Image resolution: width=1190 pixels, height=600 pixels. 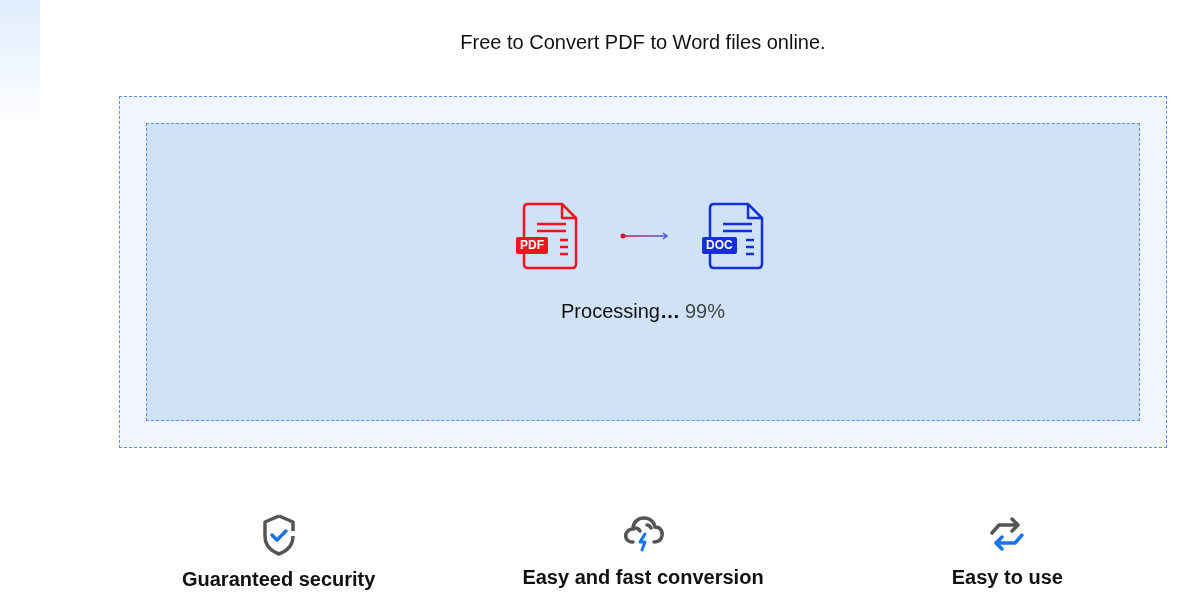 What do you see at coordinates (645, 236) in the screenshot?
I see `arrow-icon` at bounding box center [645, 236].